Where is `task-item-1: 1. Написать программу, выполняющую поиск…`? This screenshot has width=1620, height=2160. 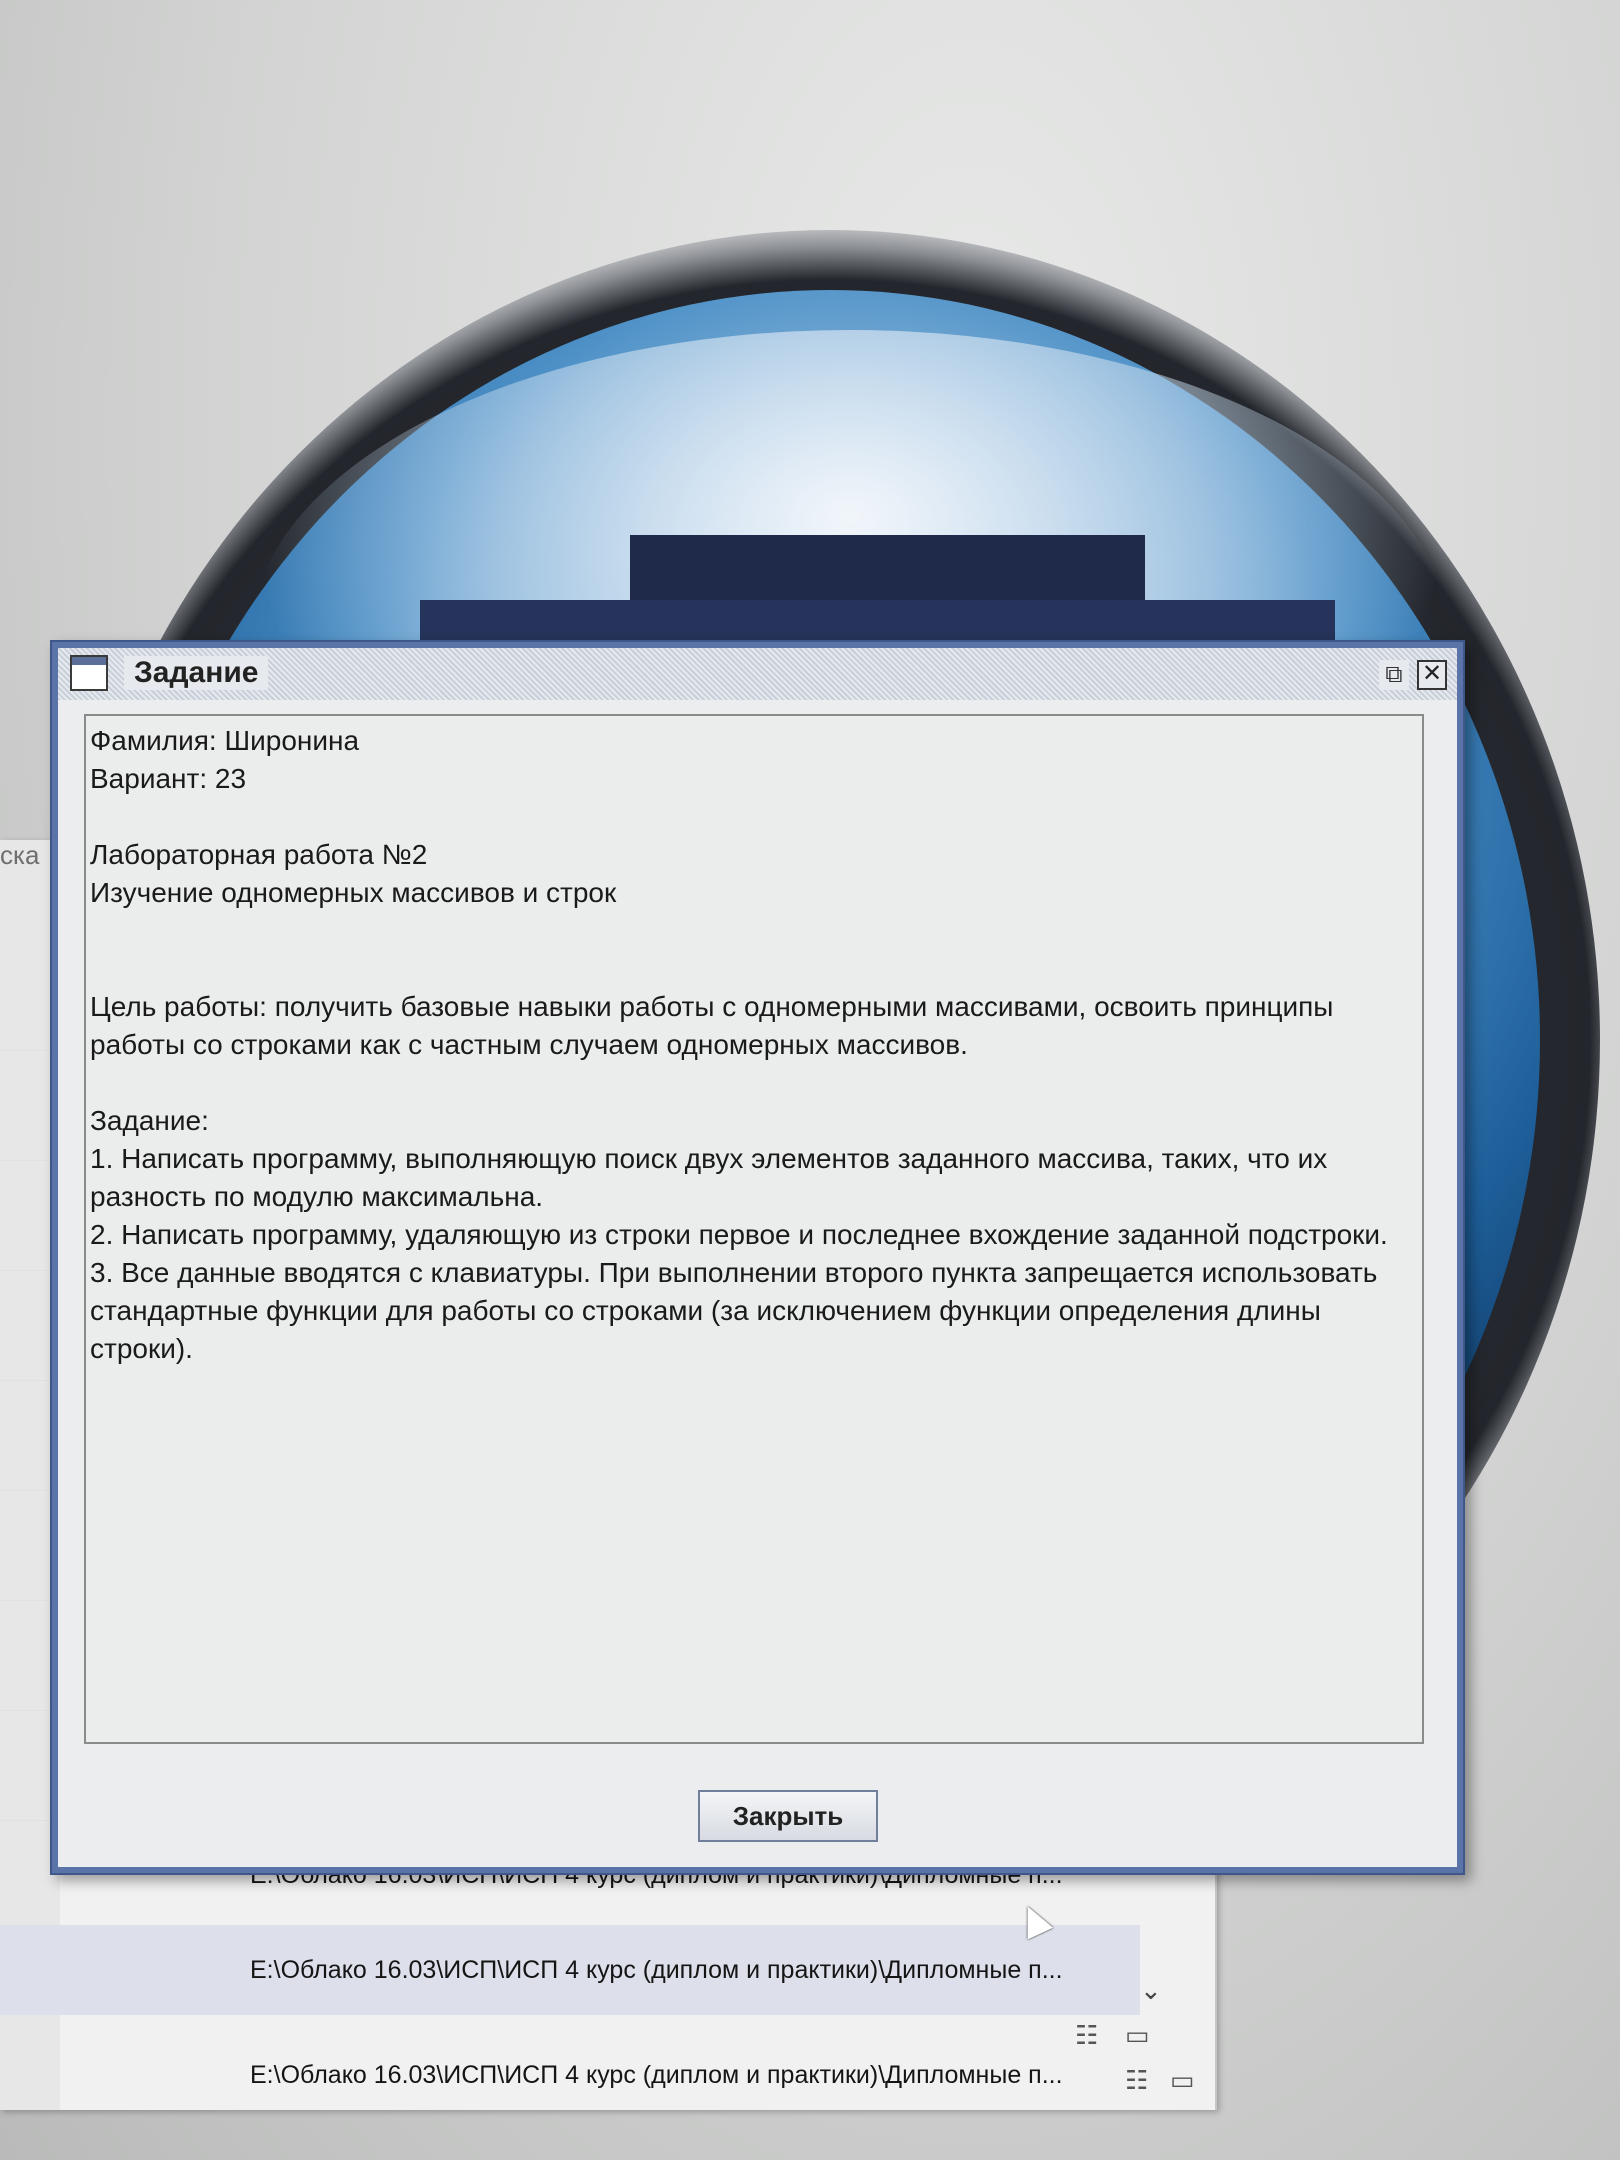
task-item-1: 1. Написать программу, выполняющую поиск… is located at coordinates (713, 1177).